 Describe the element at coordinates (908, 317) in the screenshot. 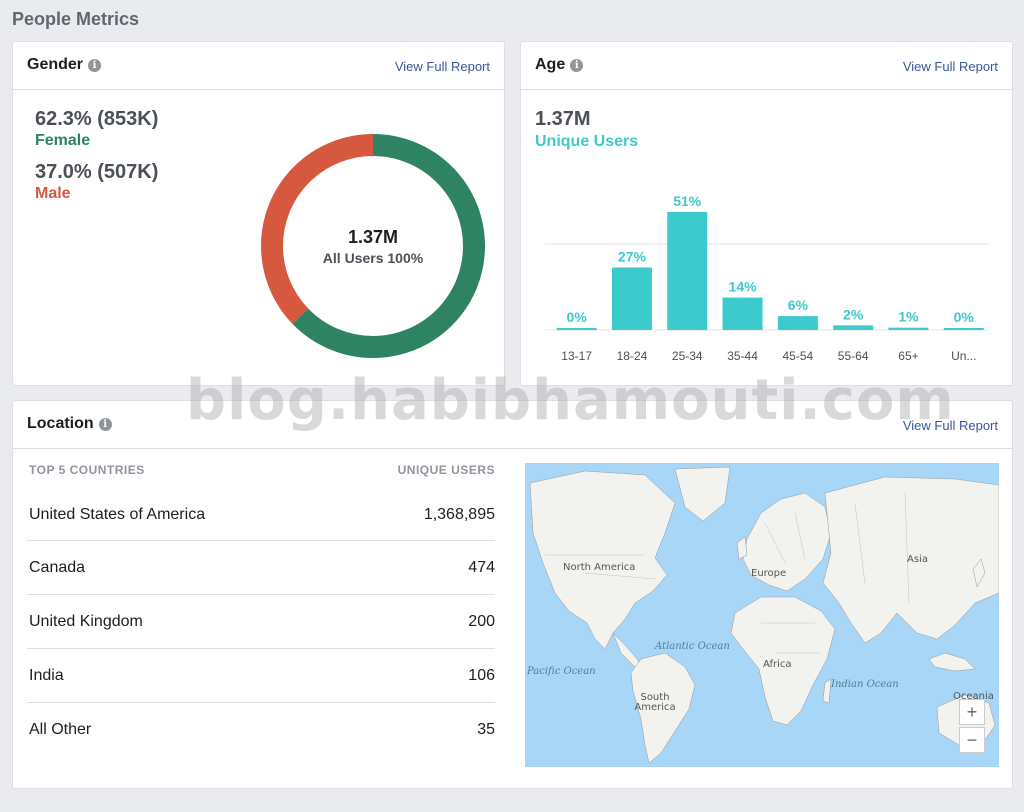

I see `age-bar-value-label: 1%` at that location.